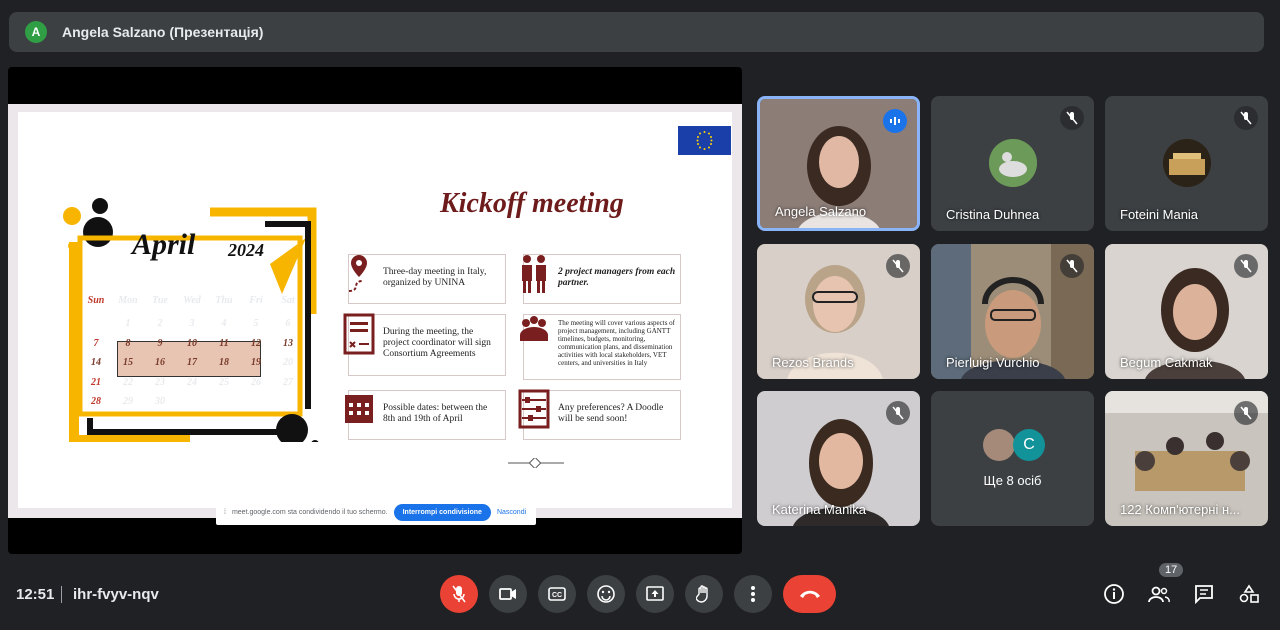 This screenshot has height=630, width=1280. I want to click on avatar: C, so click(1029, 445).